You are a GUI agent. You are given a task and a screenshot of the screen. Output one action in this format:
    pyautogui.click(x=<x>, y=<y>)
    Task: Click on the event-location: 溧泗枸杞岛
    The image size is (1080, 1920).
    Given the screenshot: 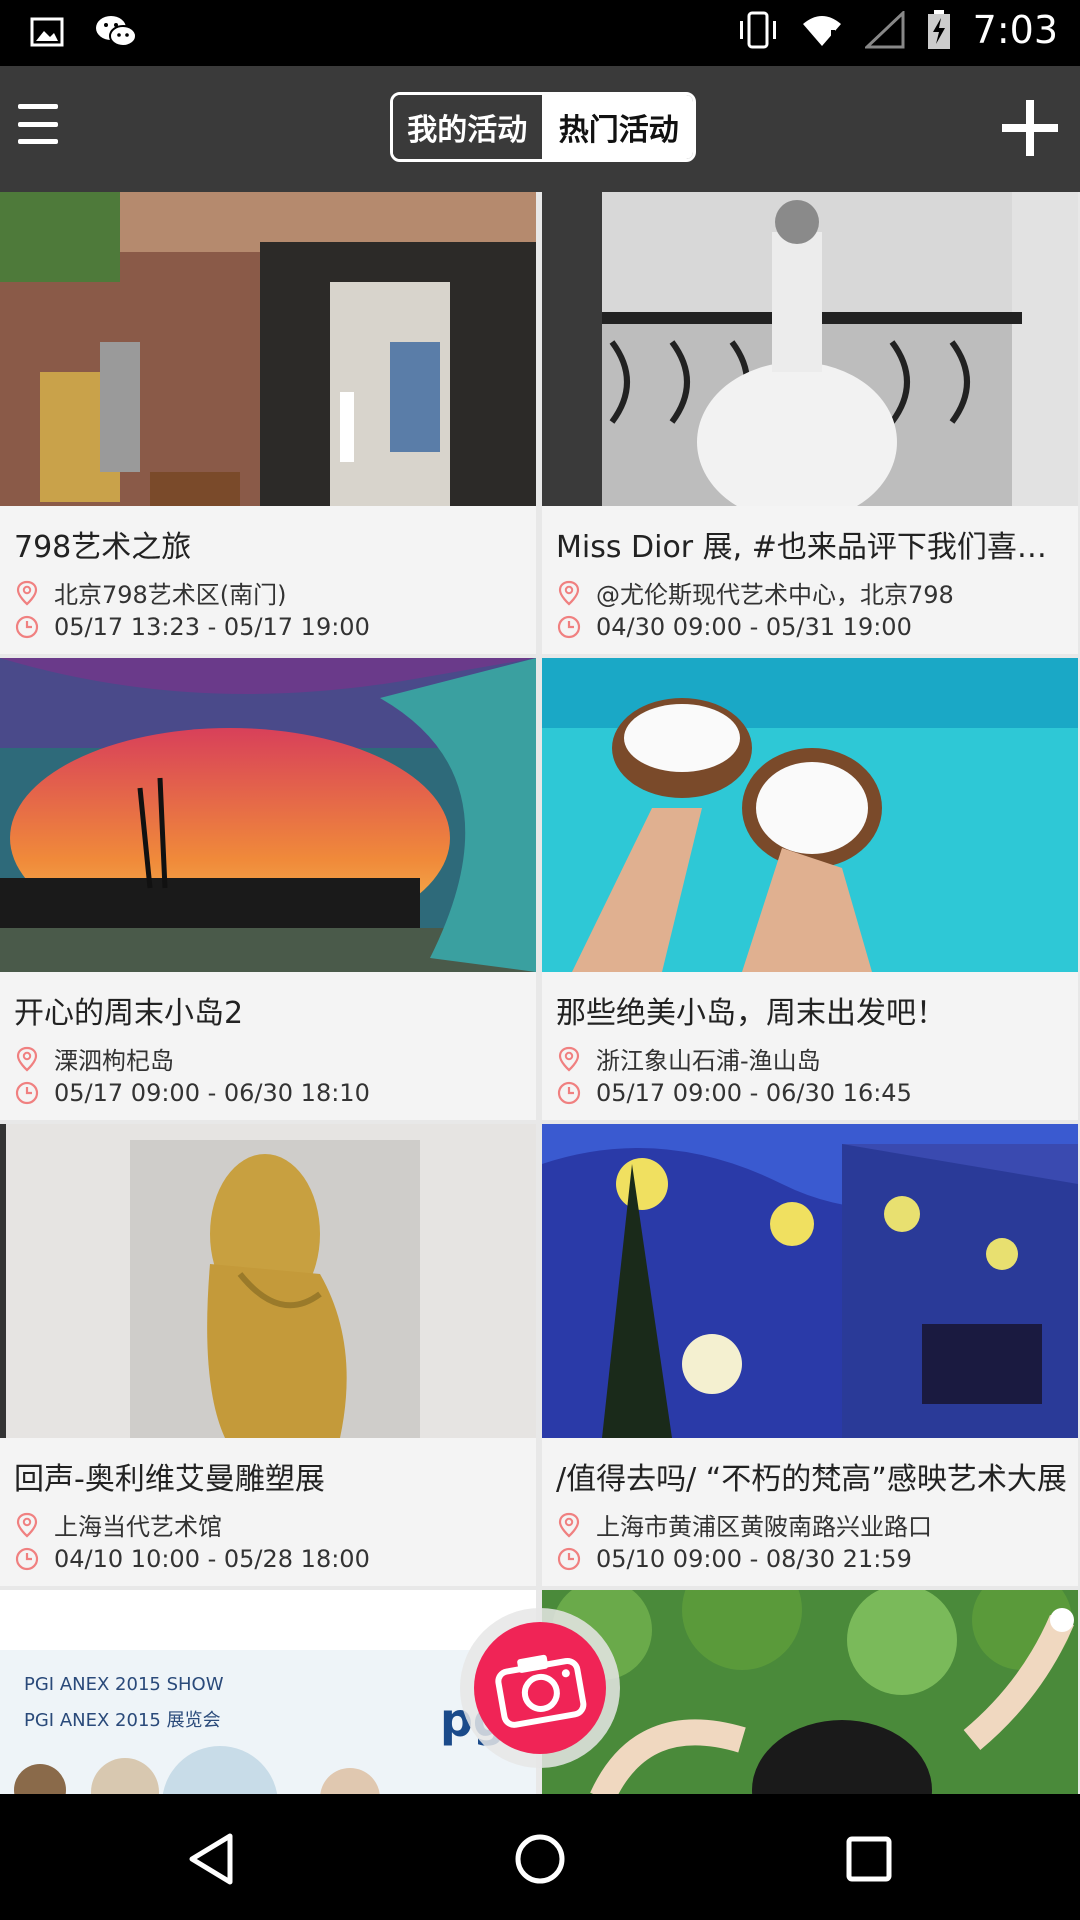 What is the action you would take?
    pyautogui.click(x=94, y=1058)
    